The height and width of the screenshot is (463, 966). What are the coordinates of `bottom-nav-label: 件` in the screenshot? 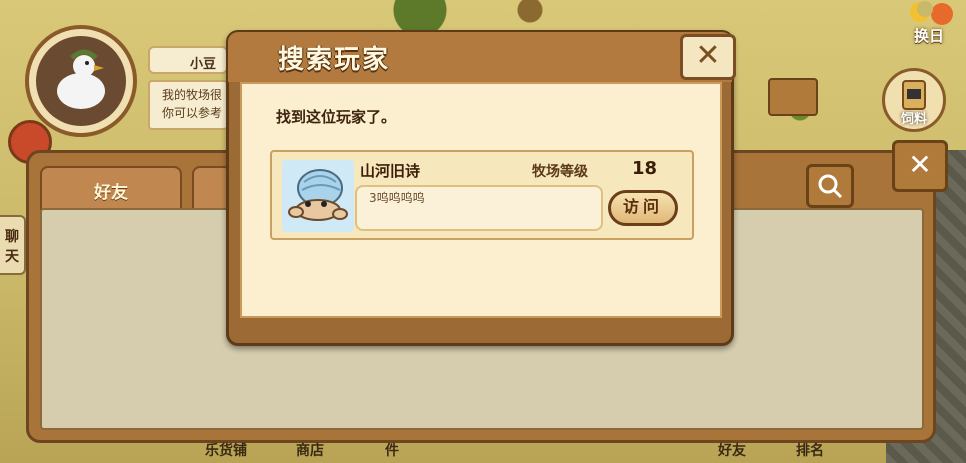 It's located at (392, 450).